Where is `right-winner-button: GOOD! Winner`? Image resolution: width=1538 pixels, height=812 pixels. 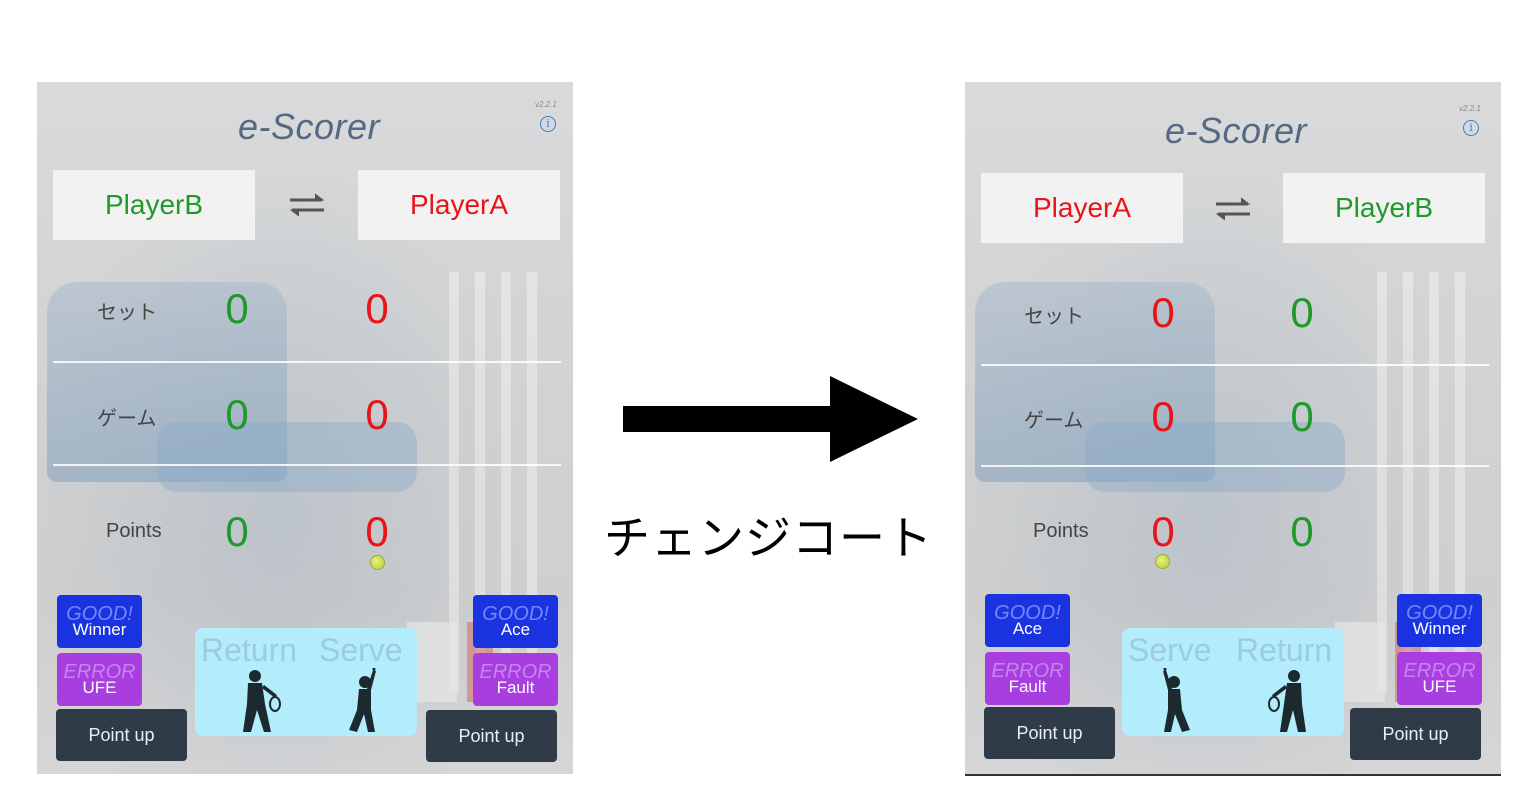 right-winner-button: GOOD! Winner is located at coordinates (1439, 620).